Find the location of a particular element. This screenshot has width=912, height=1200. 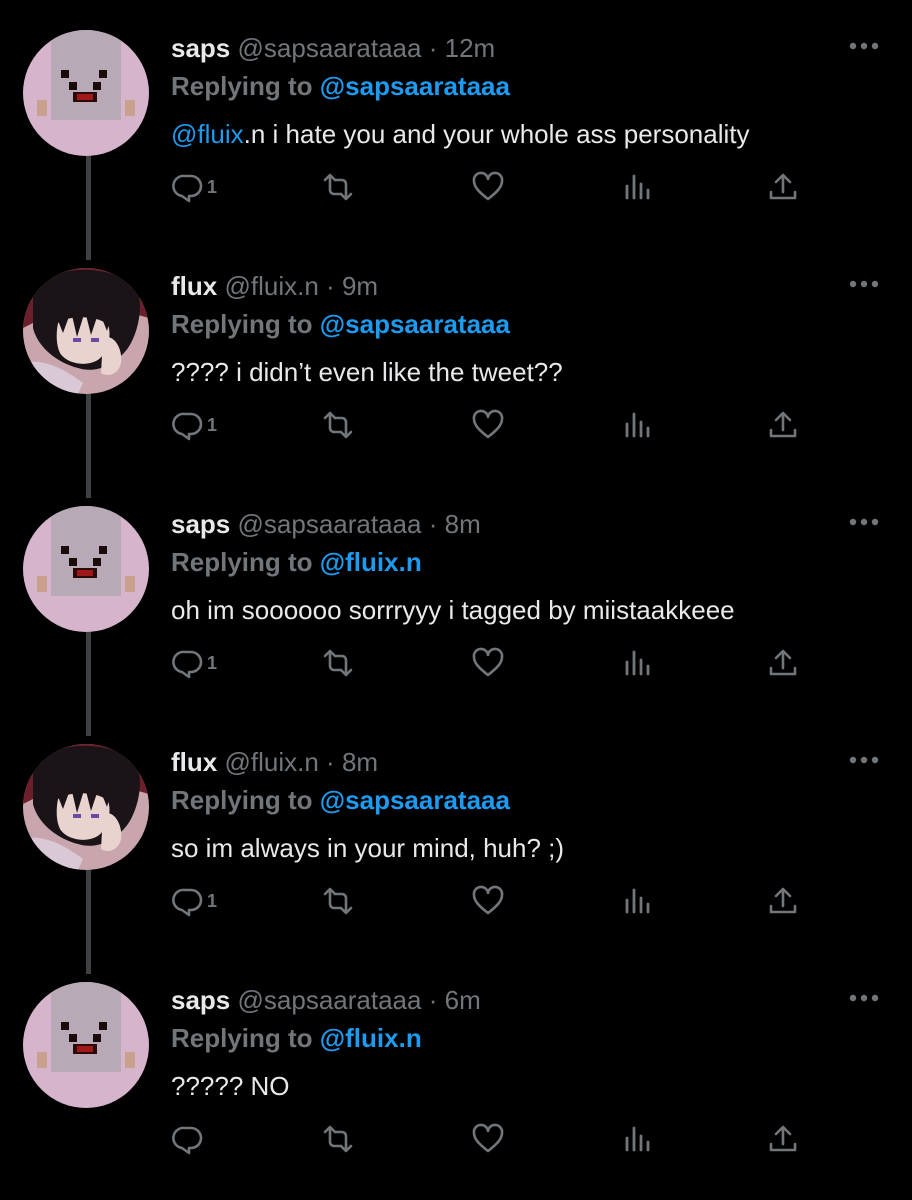

tweet-header: saps @sapsaarataaa · 8m is located at coordinates (326, 524).